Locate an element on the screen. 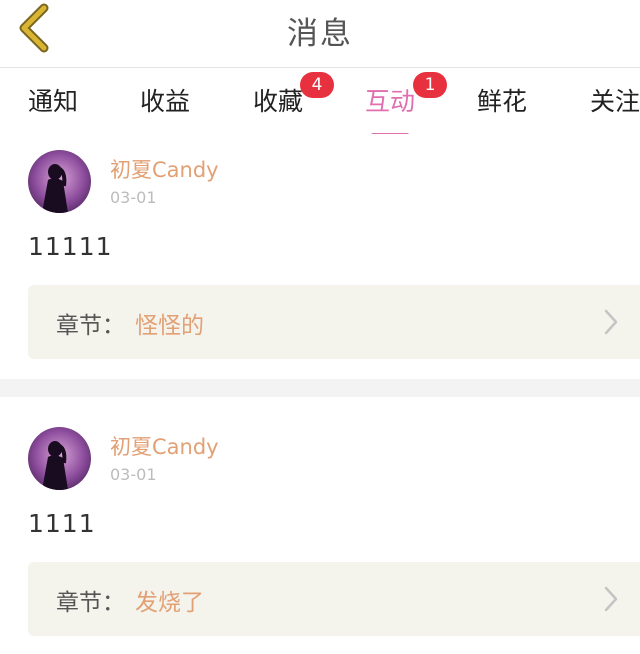  tab-follows: 关注 is located at coordinates (615, 100).